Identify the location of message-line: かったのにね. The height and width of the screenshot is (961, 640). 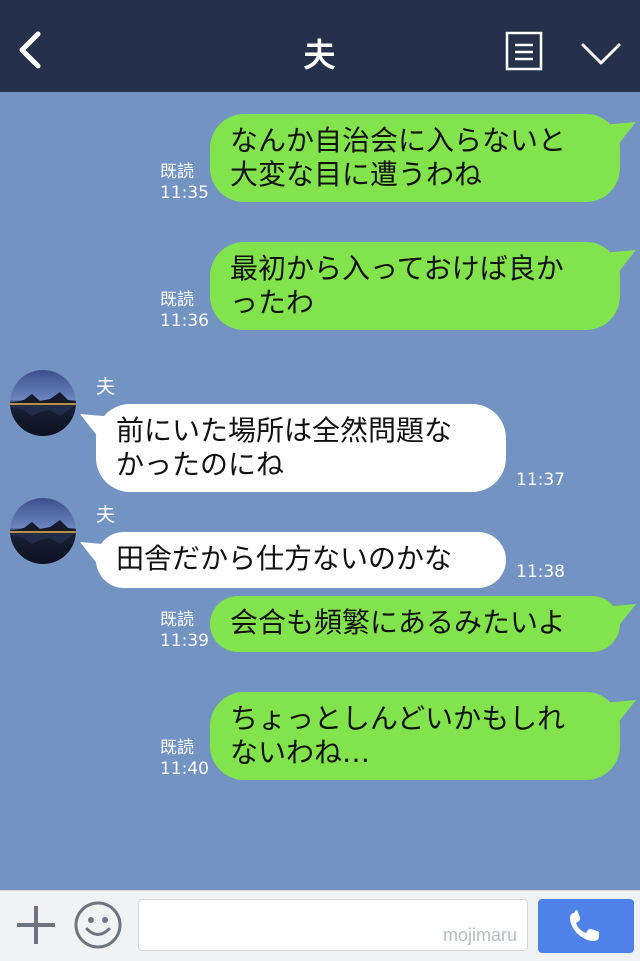
(200, 464).